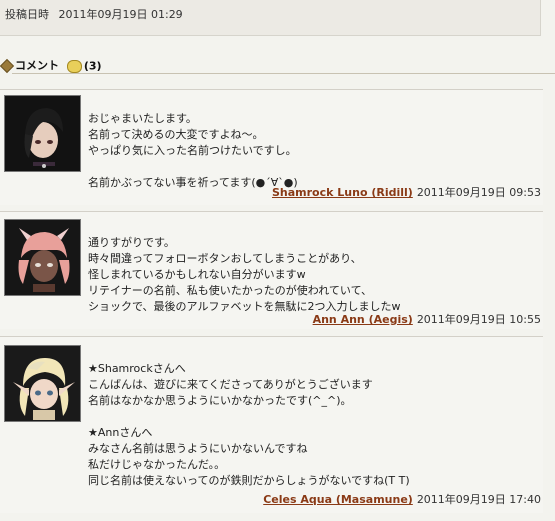 Image resolution: width=555 pixels, height=521 pixels. I want to click on comment-signature: Shamrock Luno (Ridill) 2011年09月19日 09:53, so click(406, 192).